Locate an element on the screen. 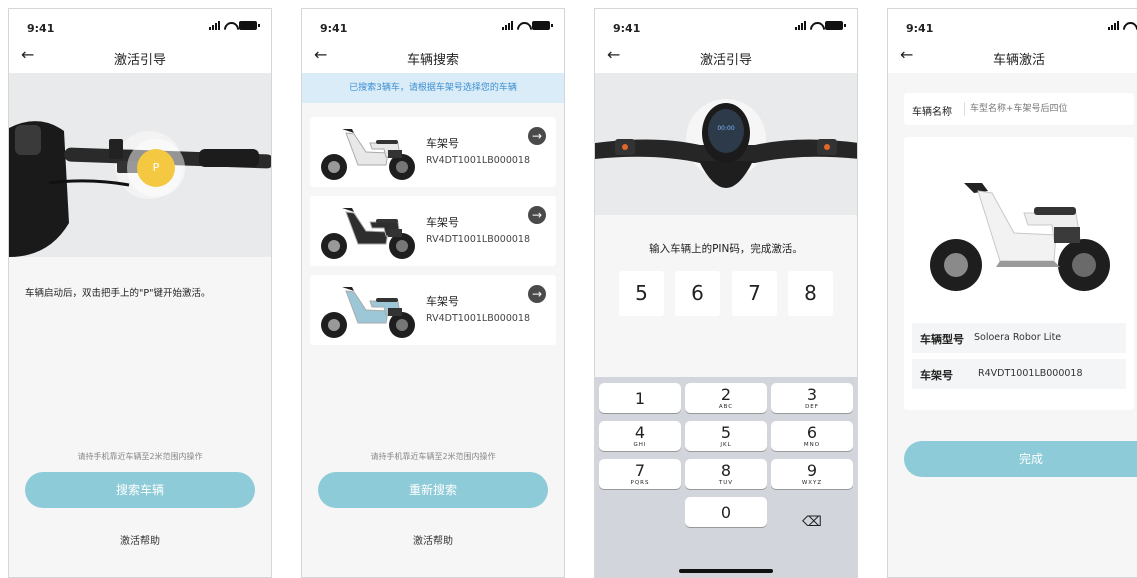 The height and width of the screenshot is (578, 1137). keypad-key-6: 6 MNO is located at coordinates (812, 436).